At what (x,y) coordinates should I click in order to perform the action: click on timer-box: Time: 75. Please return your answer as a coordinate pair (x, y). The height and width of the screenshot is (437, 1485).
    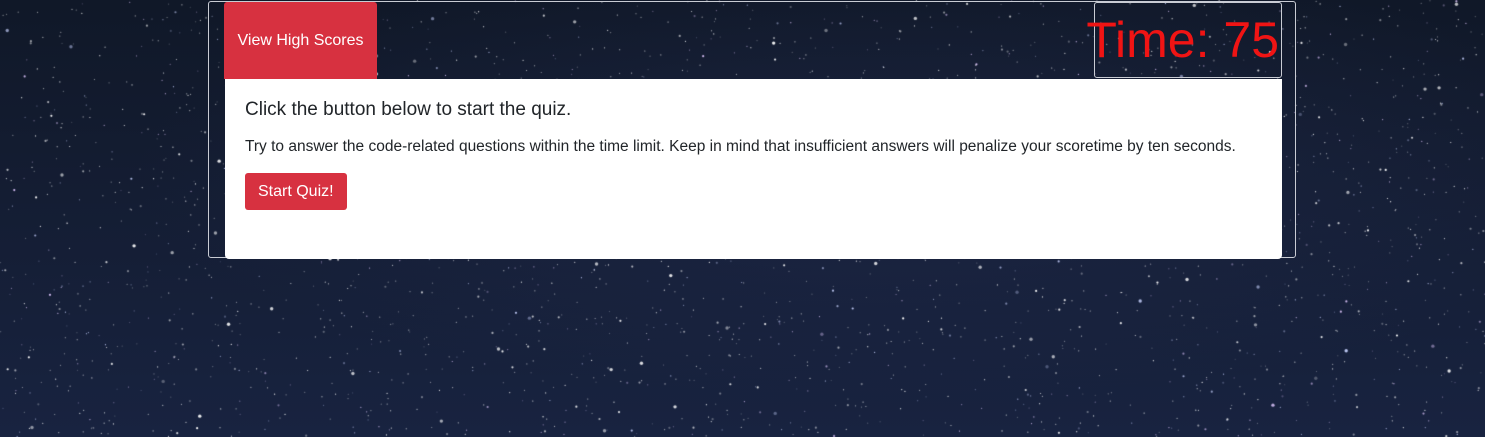
    Looking at the image, I should click on (1184, 40).